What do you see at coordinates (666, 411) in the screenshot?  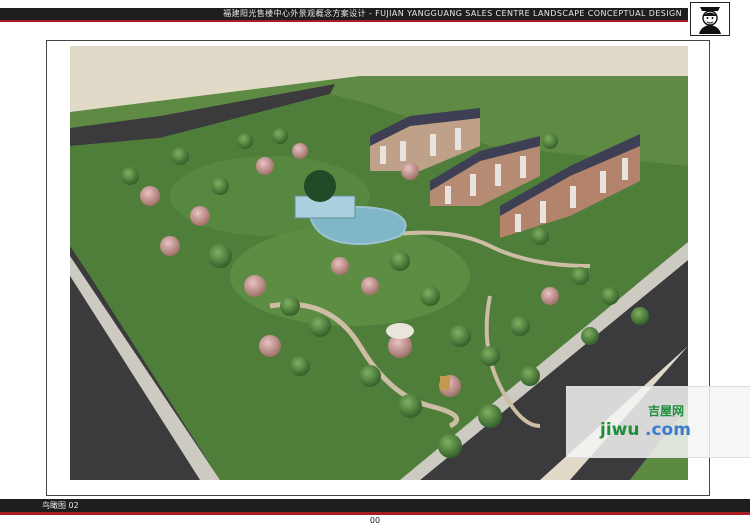 I see `watermark-name: 吉屋网` at bounding box center [666, 411].